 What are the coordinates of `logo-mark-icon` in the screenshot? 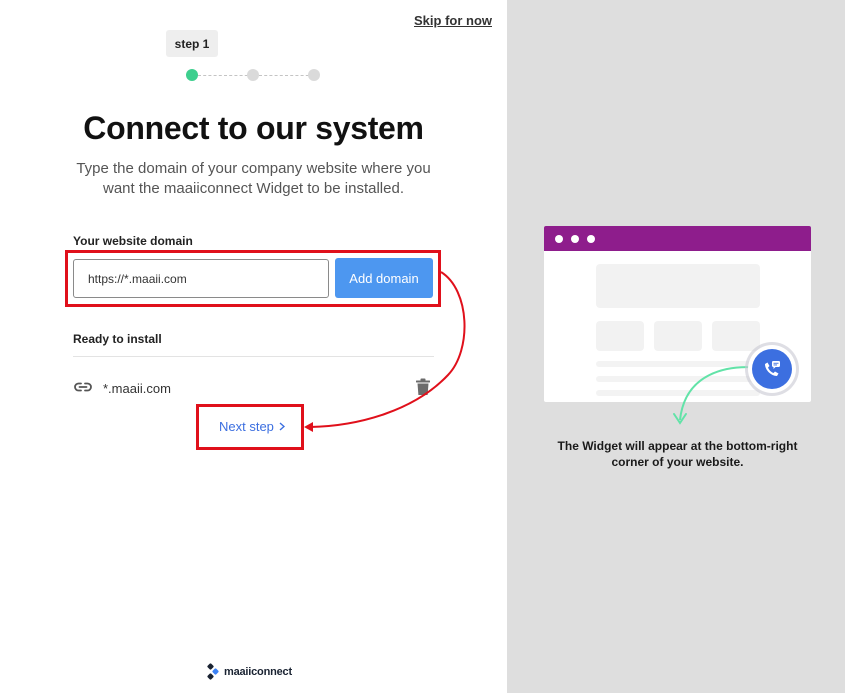 It's located at (213, 671).